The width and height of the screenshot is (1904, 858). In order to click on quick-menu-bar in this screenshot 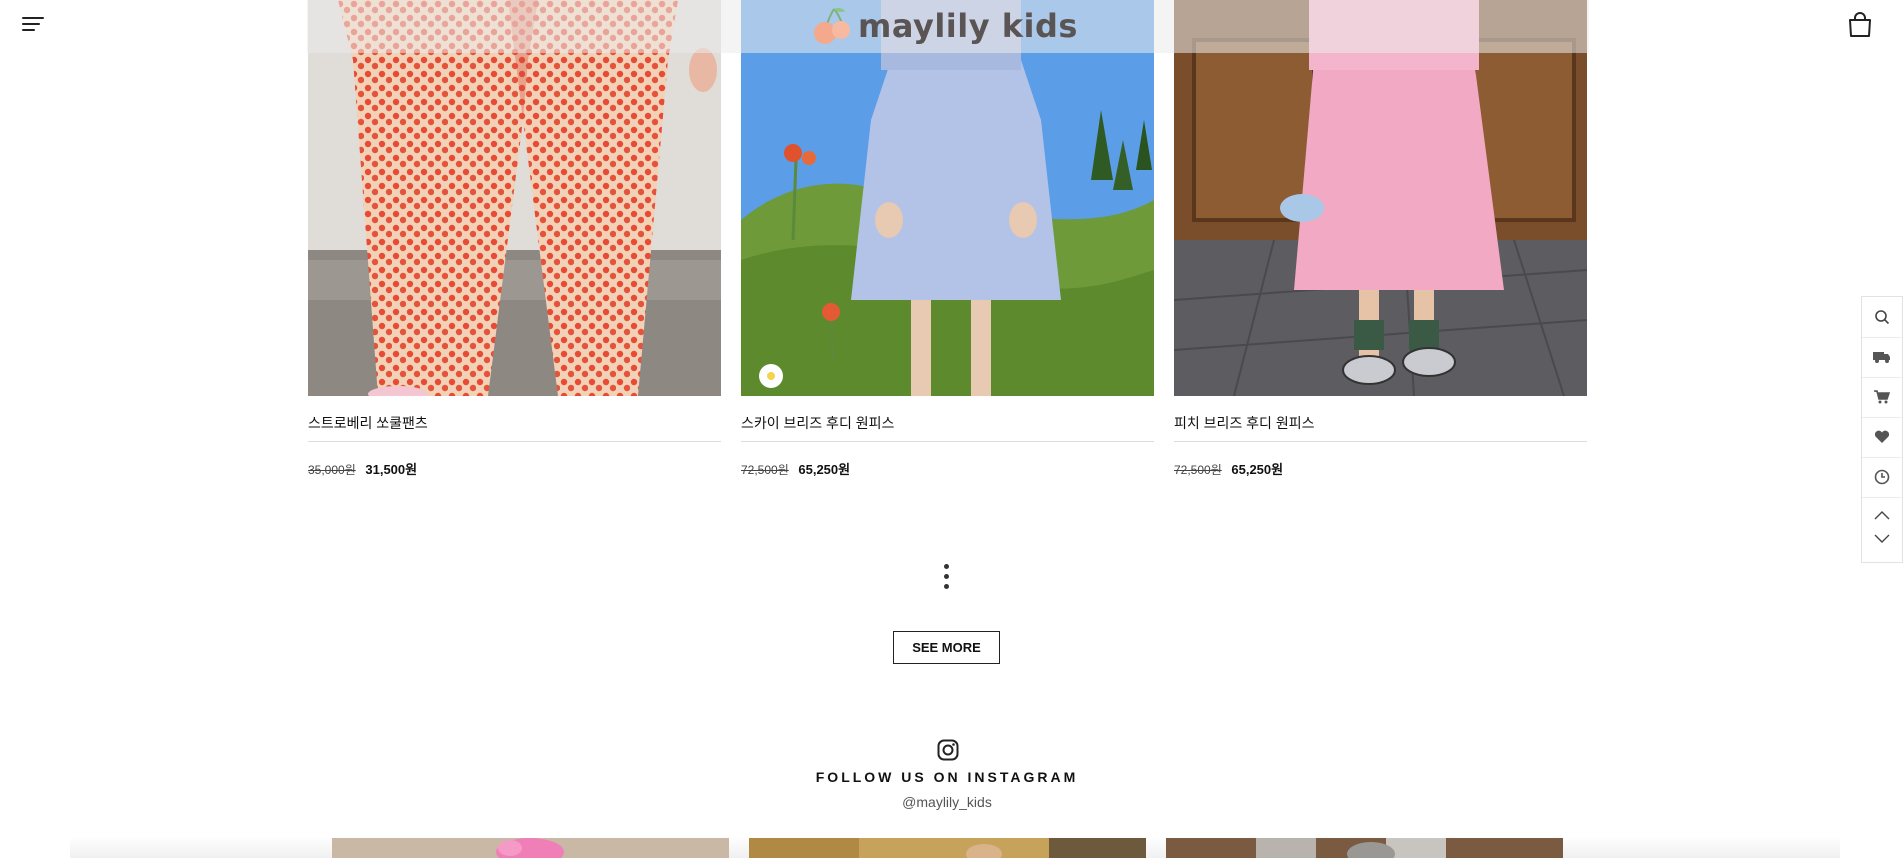, I will do `click(1882, 429)`.